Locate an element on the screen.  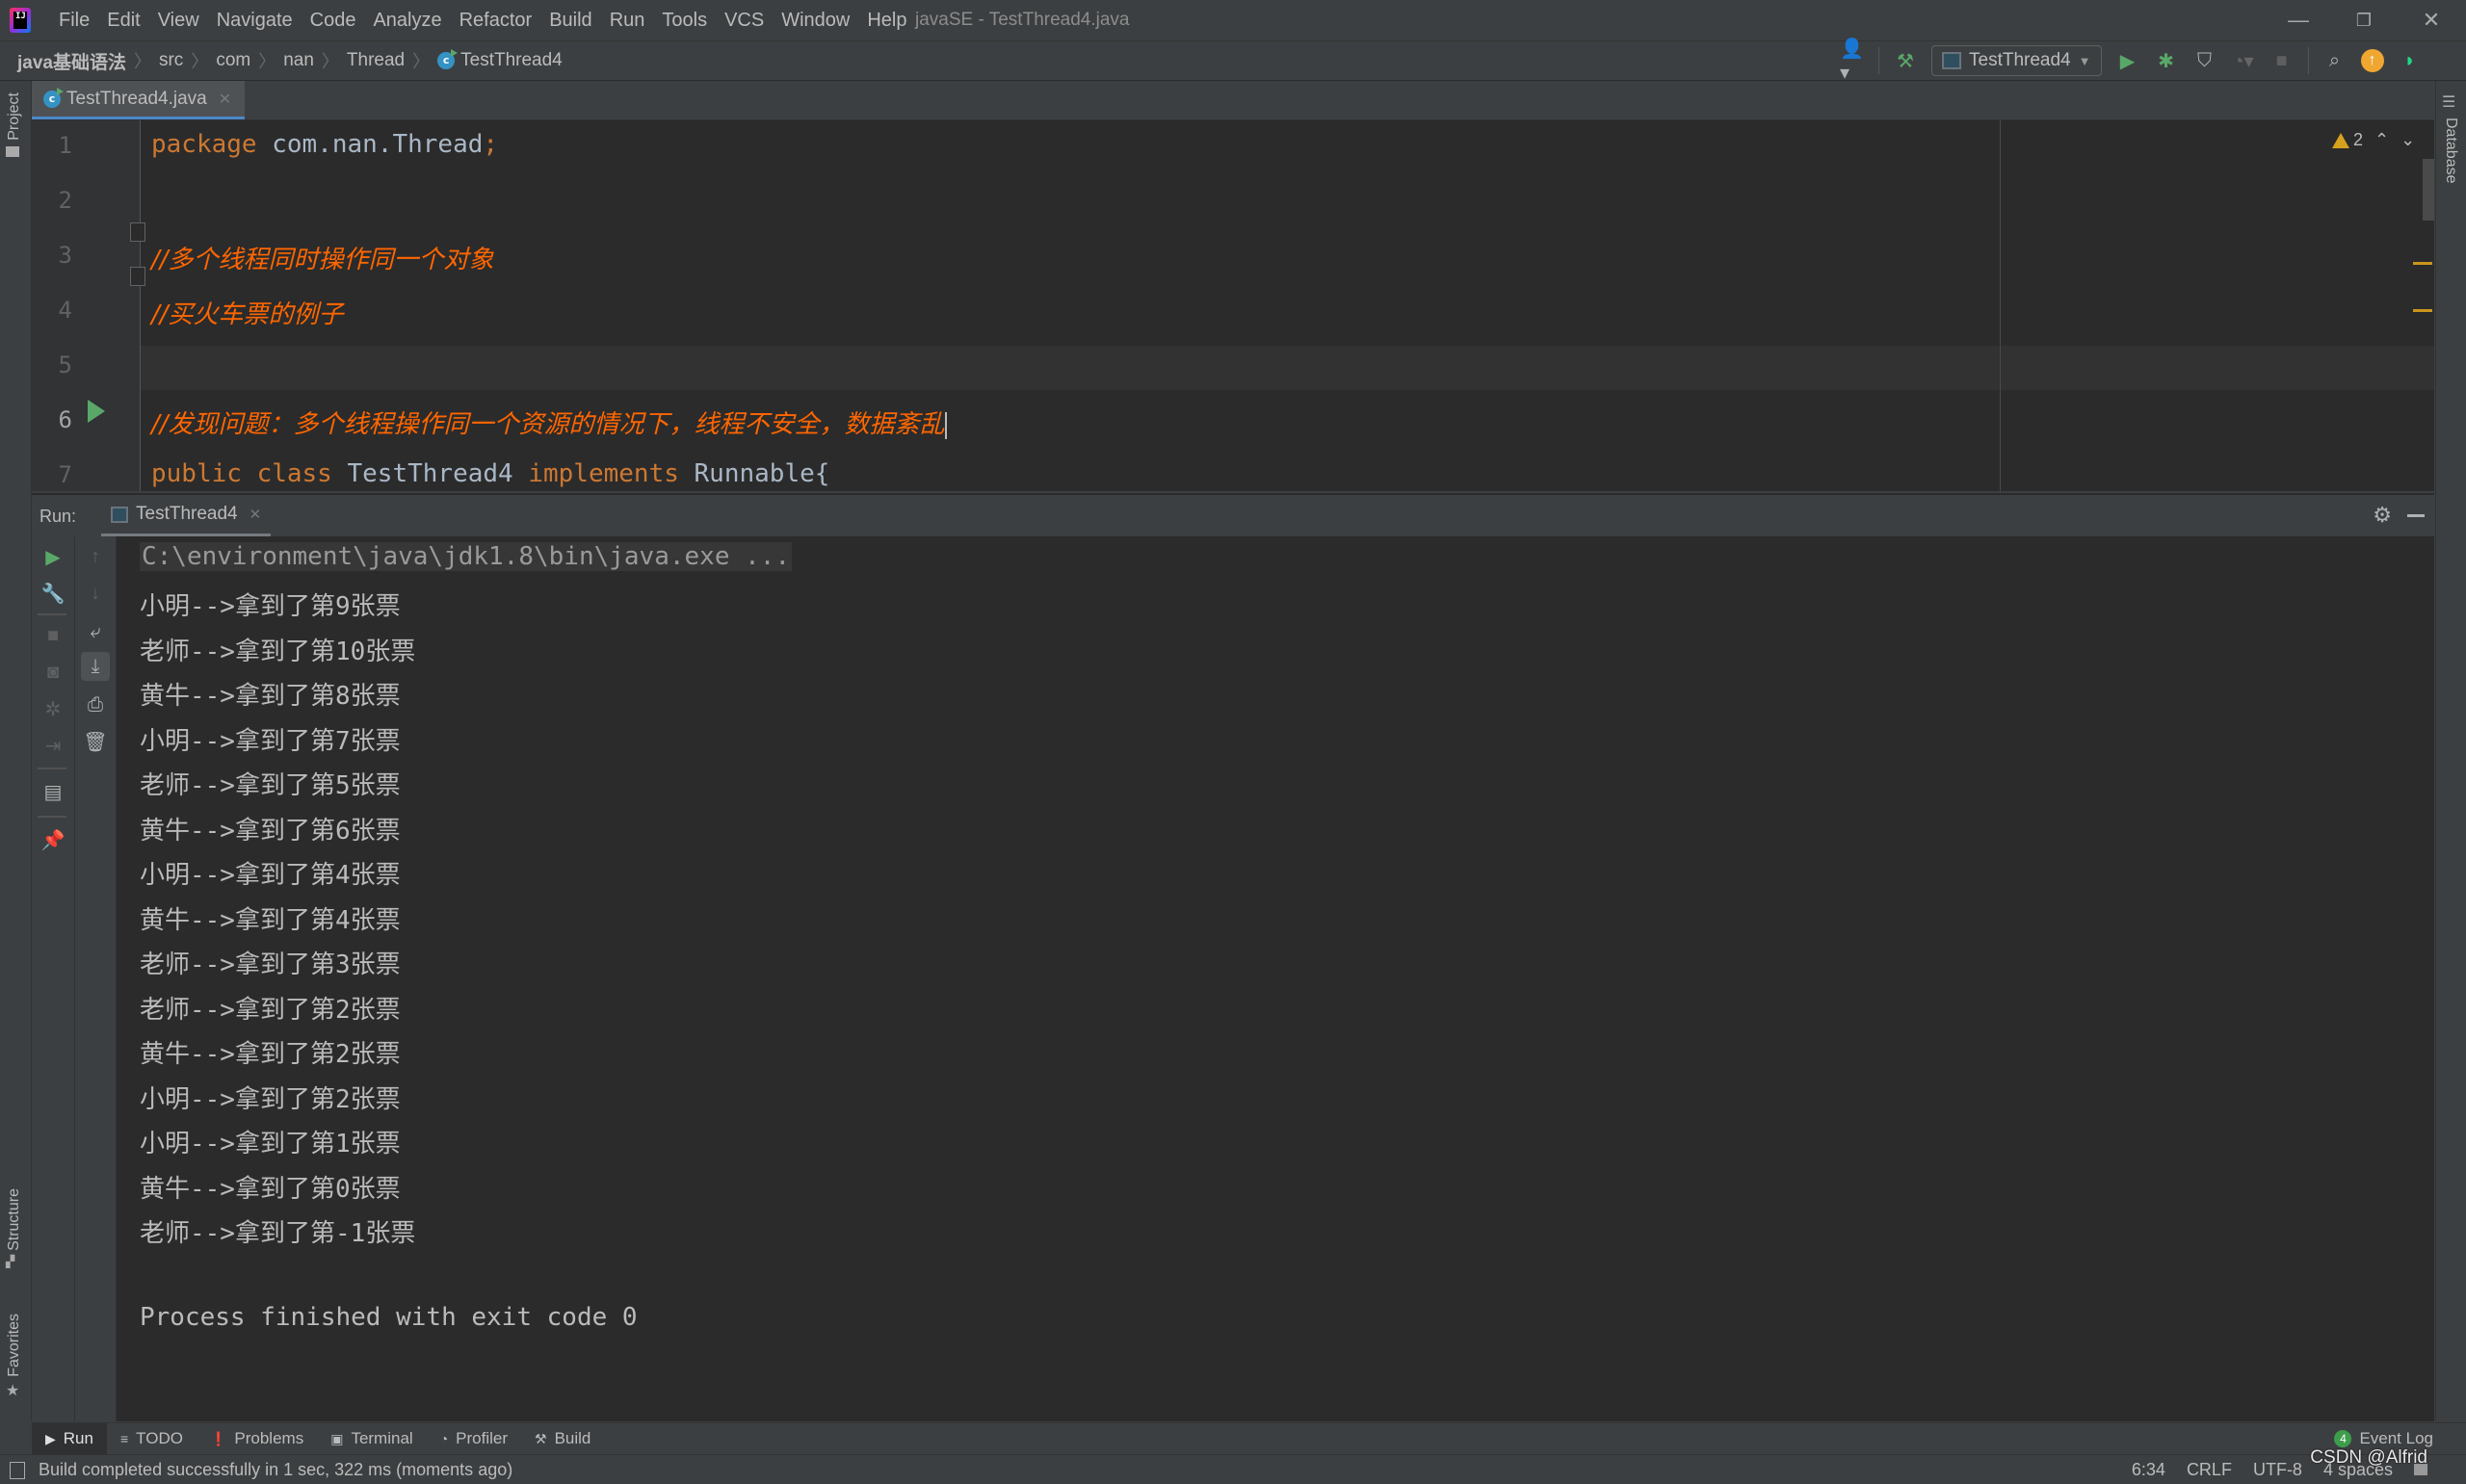
profiler-icon: ◔ is located at coordinates (444, 1439).